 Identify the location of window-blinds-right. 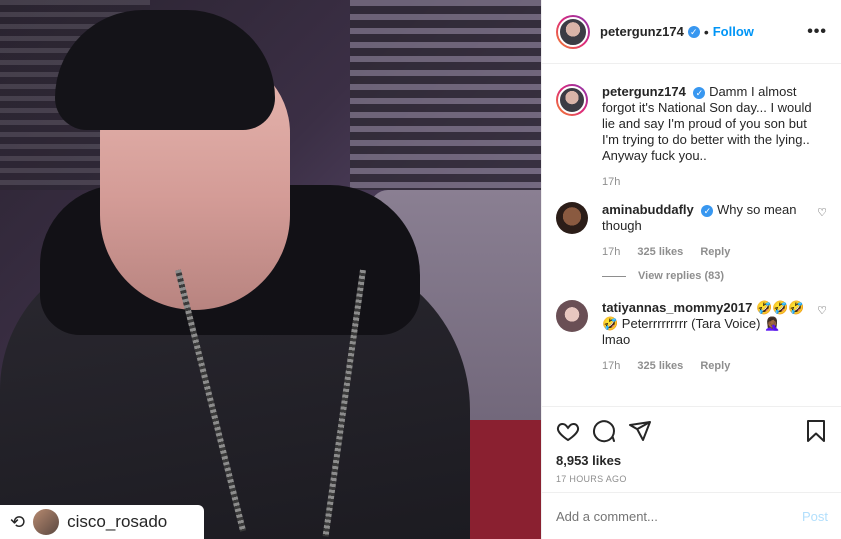
(445, 95).